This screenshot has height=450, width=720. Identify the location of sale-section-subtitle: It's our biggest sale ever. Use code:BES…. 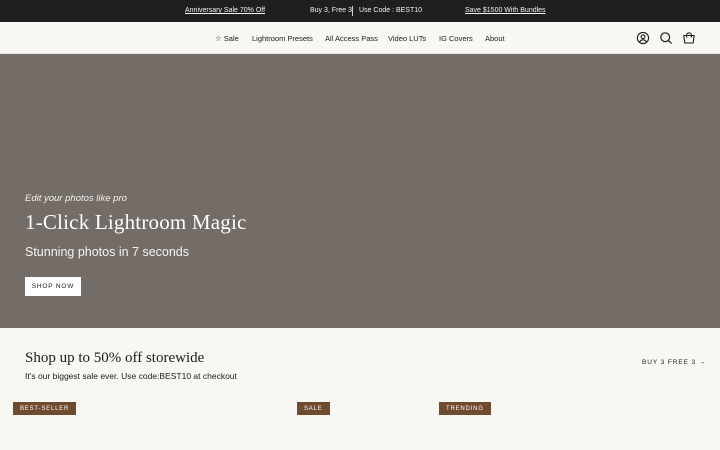
(131, 376).